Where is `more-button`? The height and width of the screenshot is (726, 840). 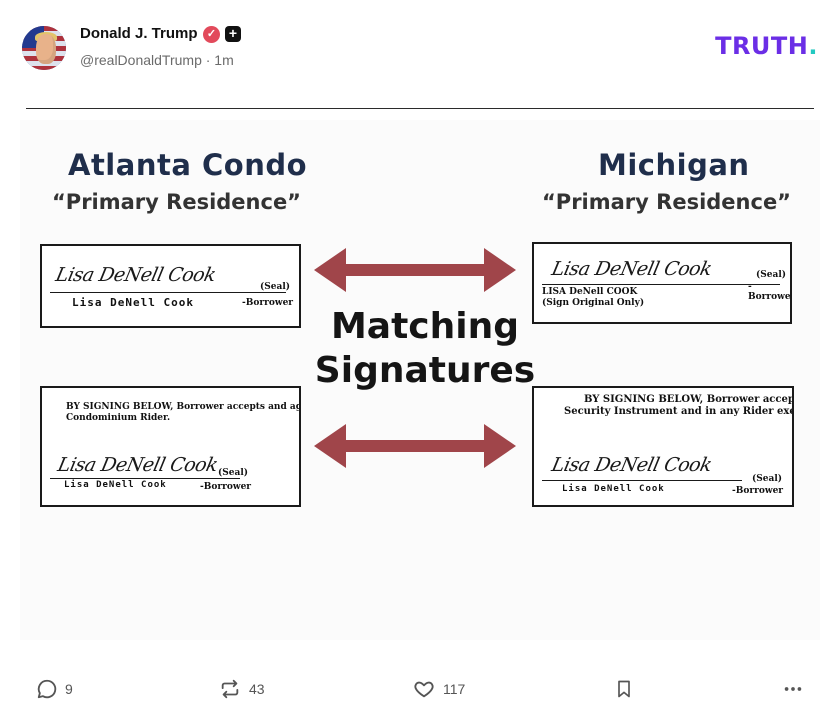 more-button is located at coordinates (793, 689).